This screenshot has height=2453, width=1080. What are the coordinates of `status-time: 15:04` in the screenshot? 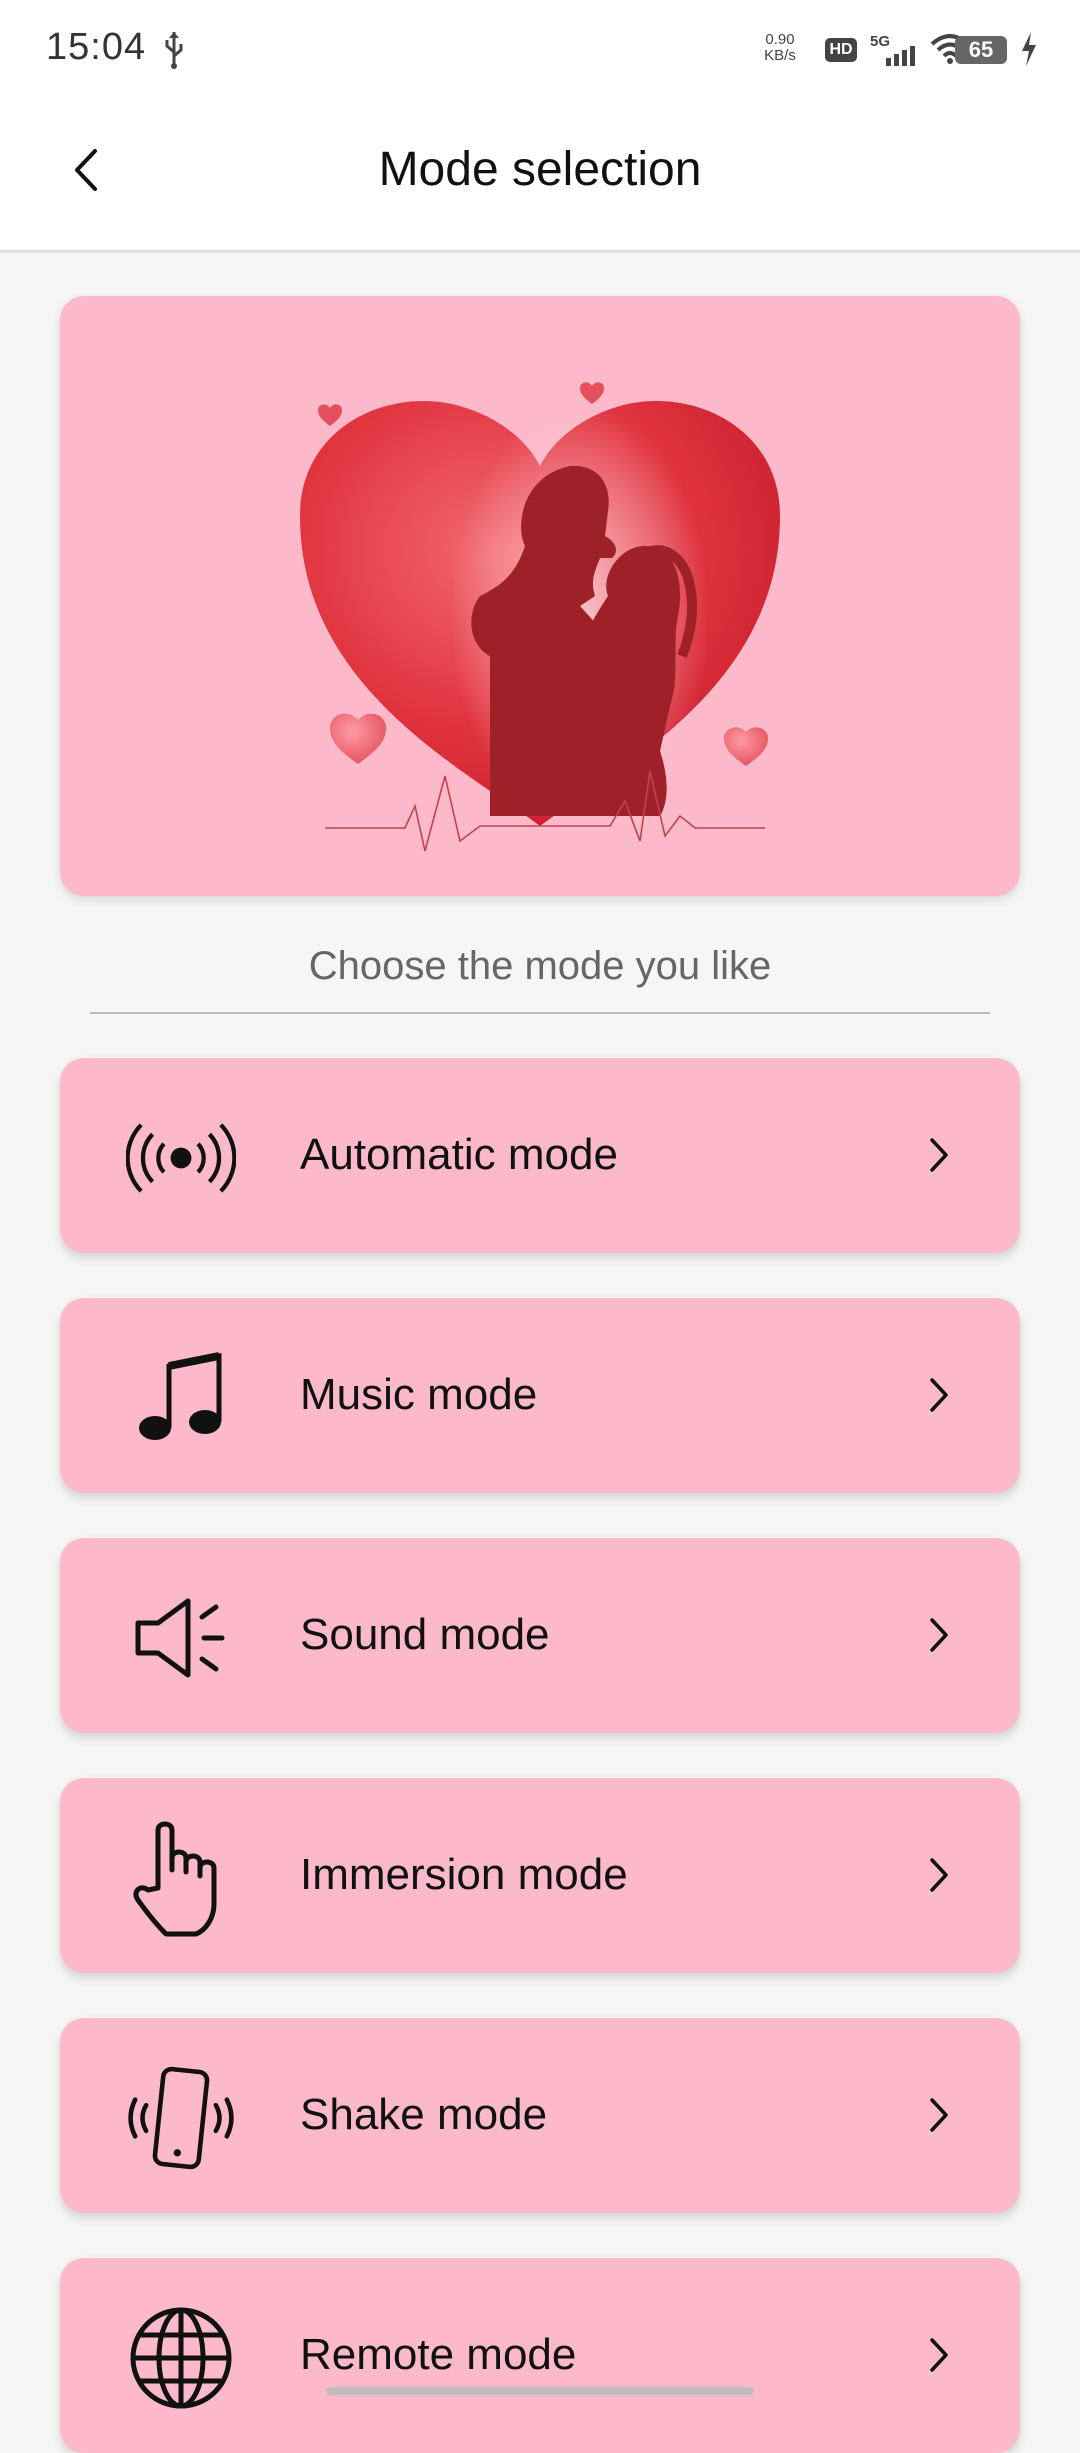 It's located at (96, 47).